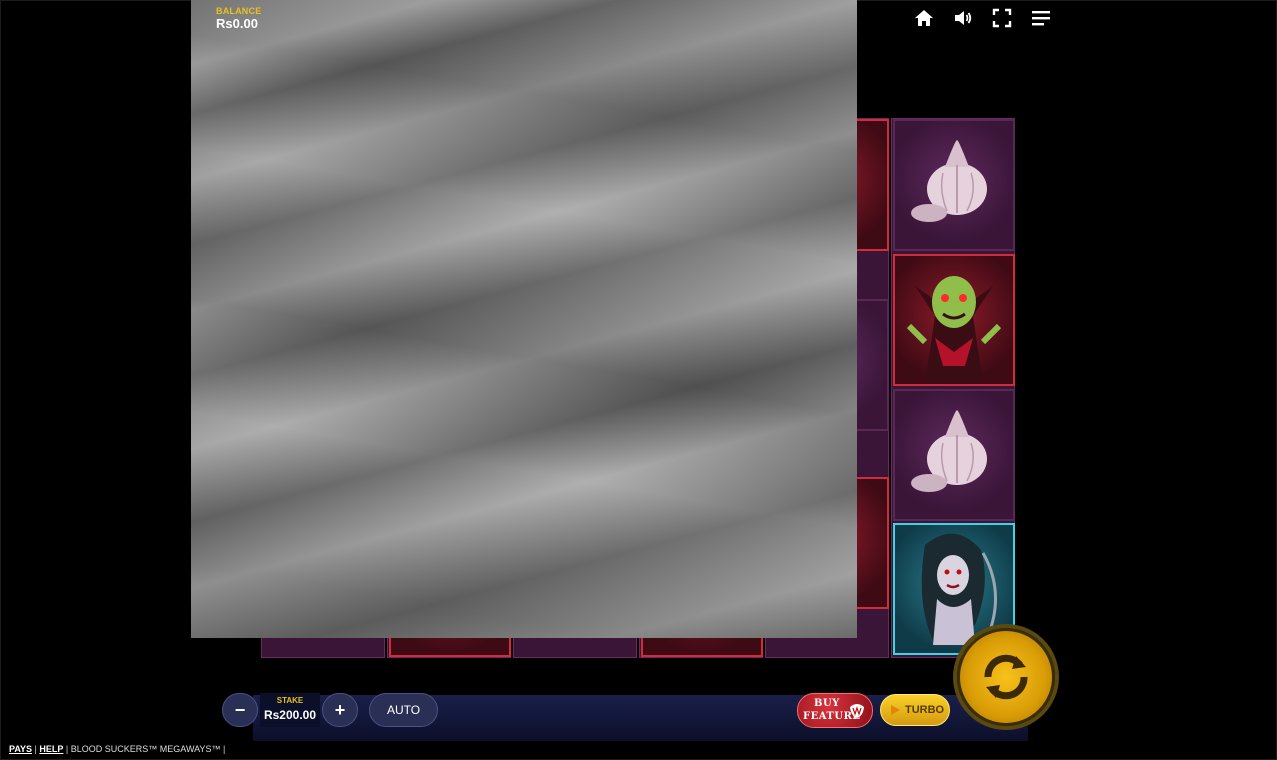  I want to click on autoplay-button: AUTO, so click(403, 710).